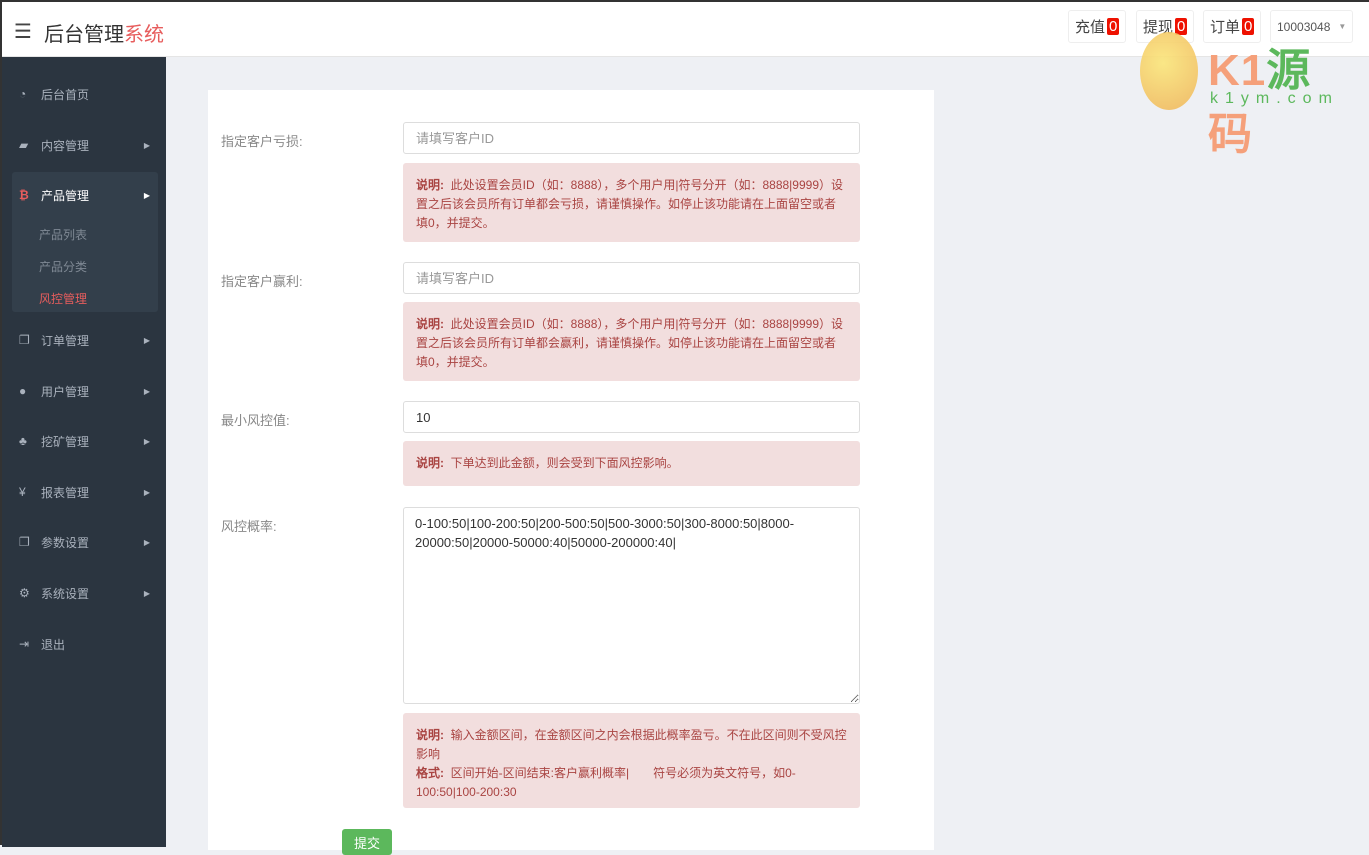  I want to click on sidebar-item-orders: ❐ 订单管理 ▶, so click(84, 340).